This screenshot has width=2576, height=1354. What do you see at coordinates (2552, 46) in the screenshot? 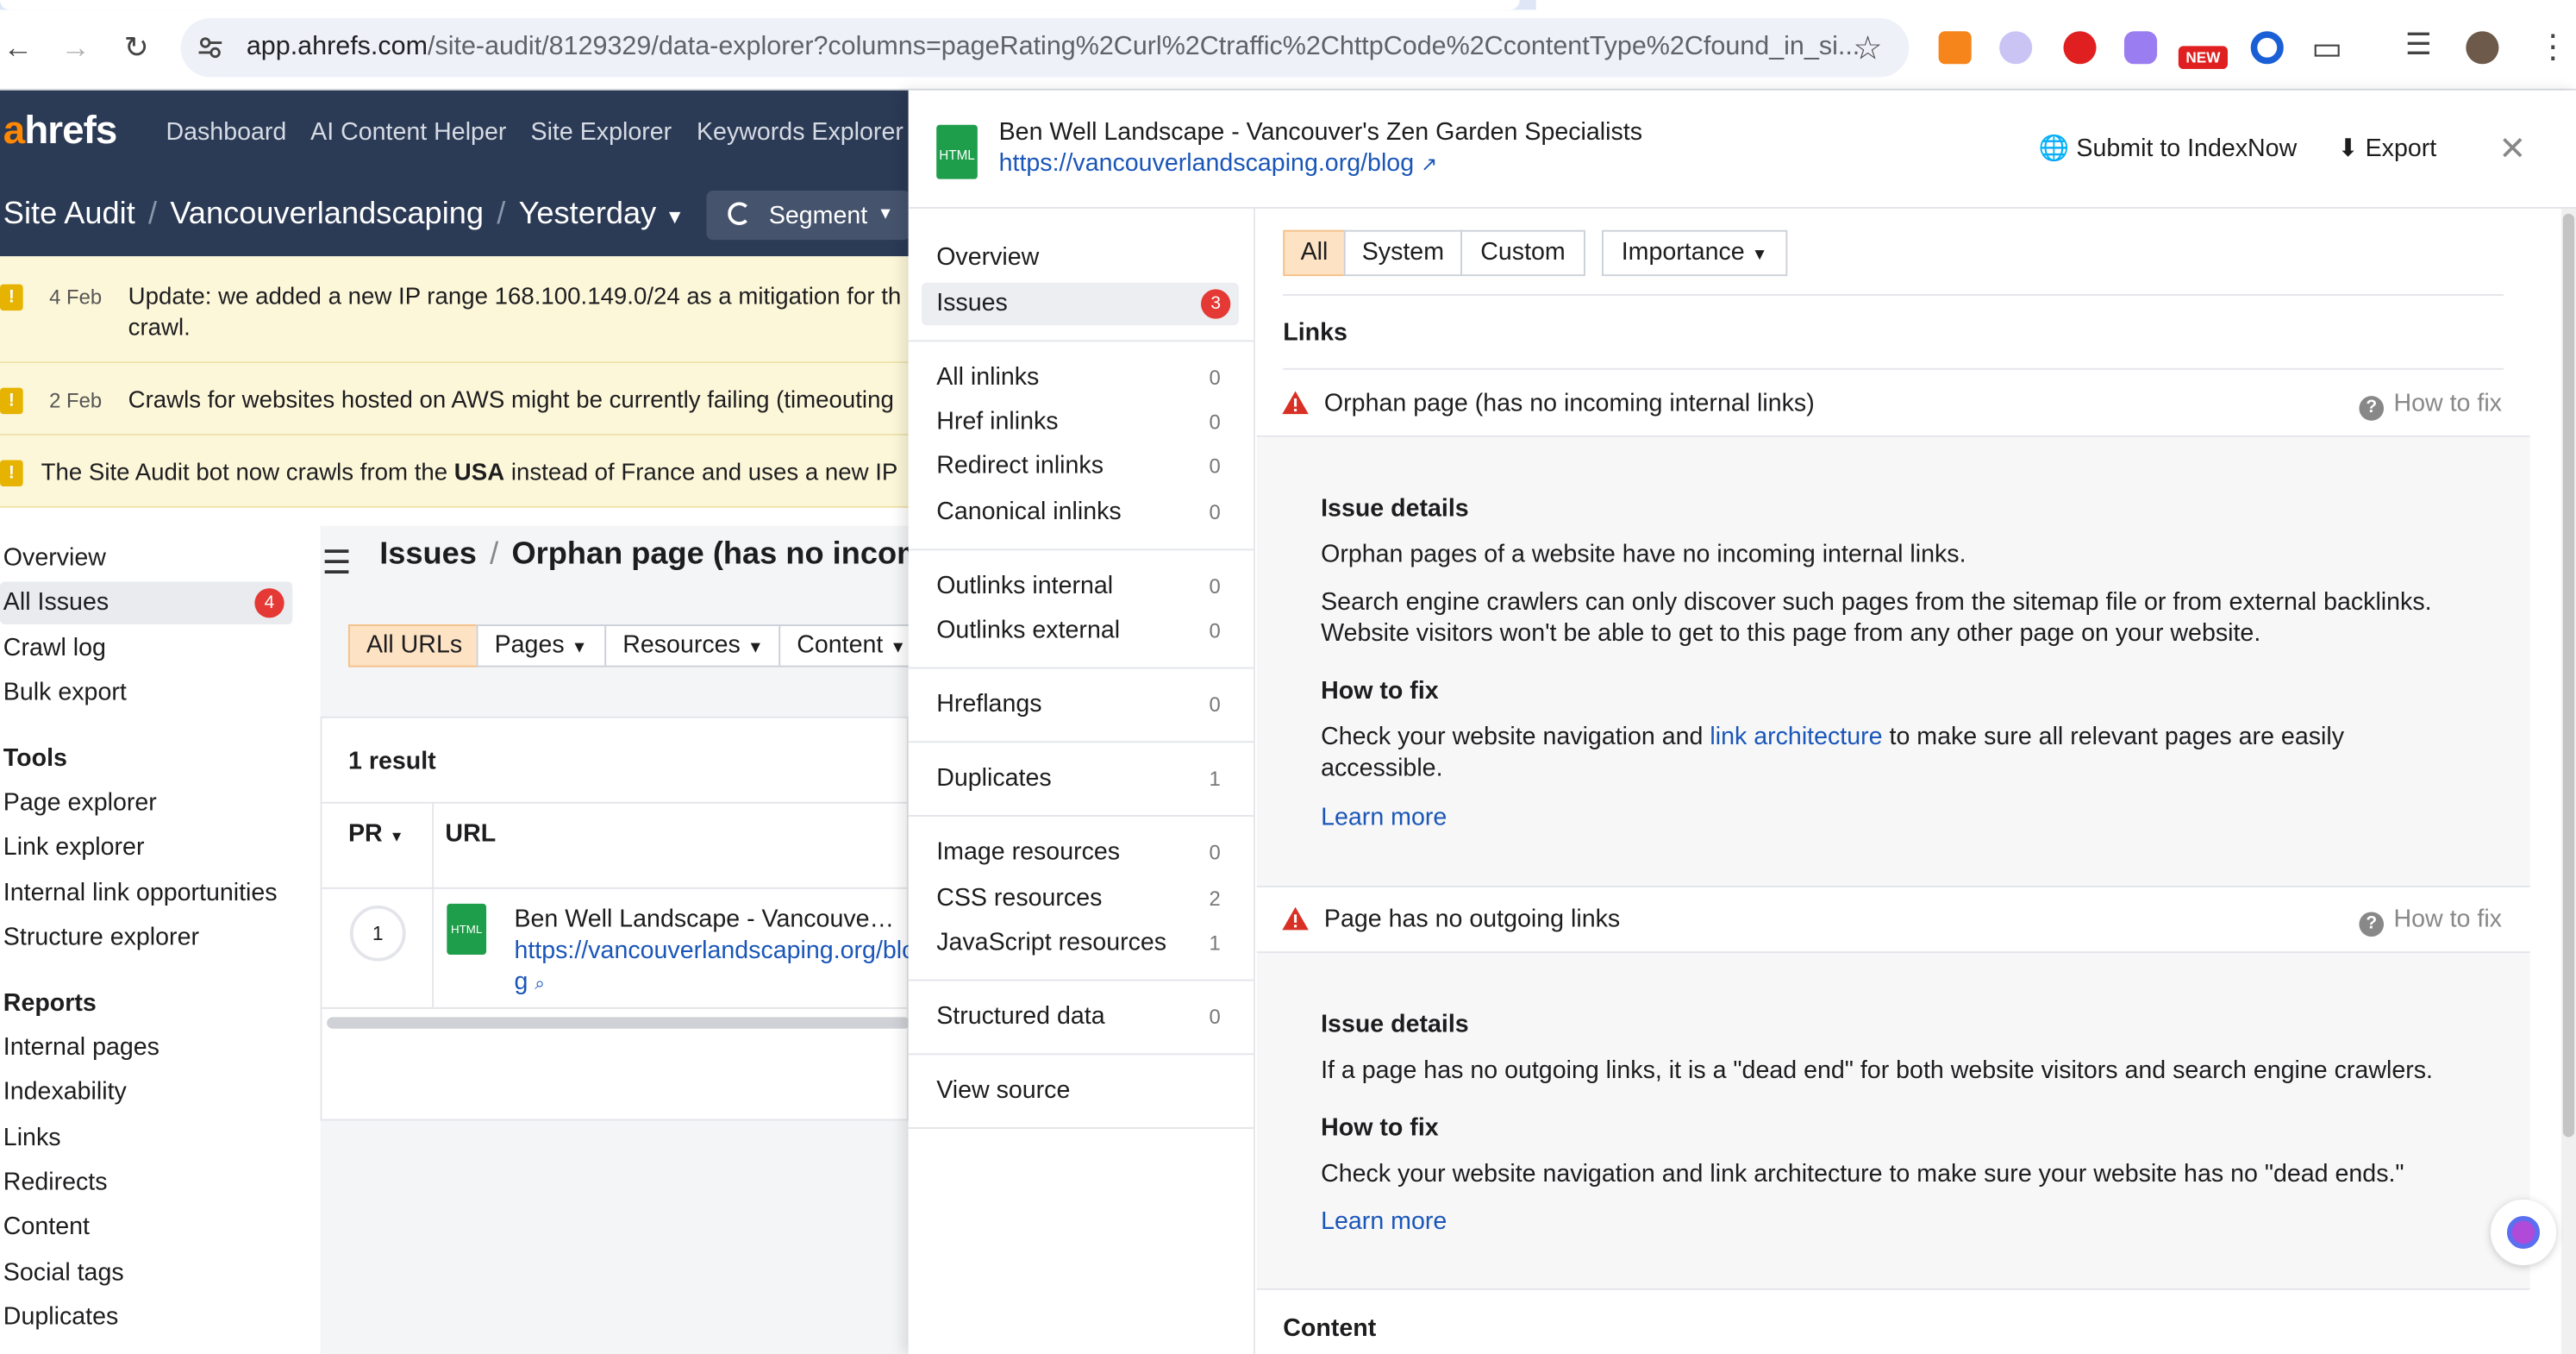
I see `browser-menu-icon: ⋮` at bounding box center [2552, 46].